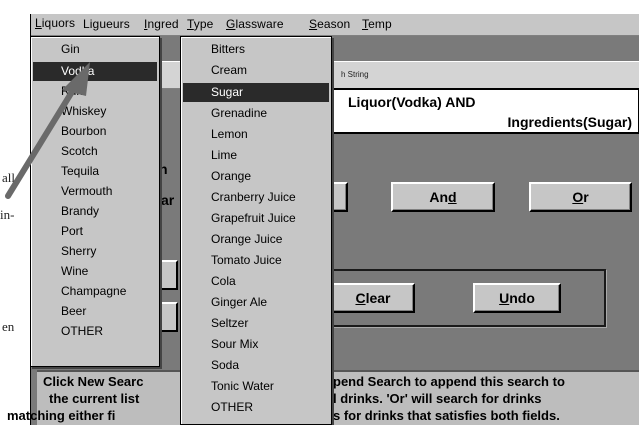  What do you see at coordinates (373, 298) in the screenshot?
I see `clear-button: Clear` at bounding box center [373, 298].